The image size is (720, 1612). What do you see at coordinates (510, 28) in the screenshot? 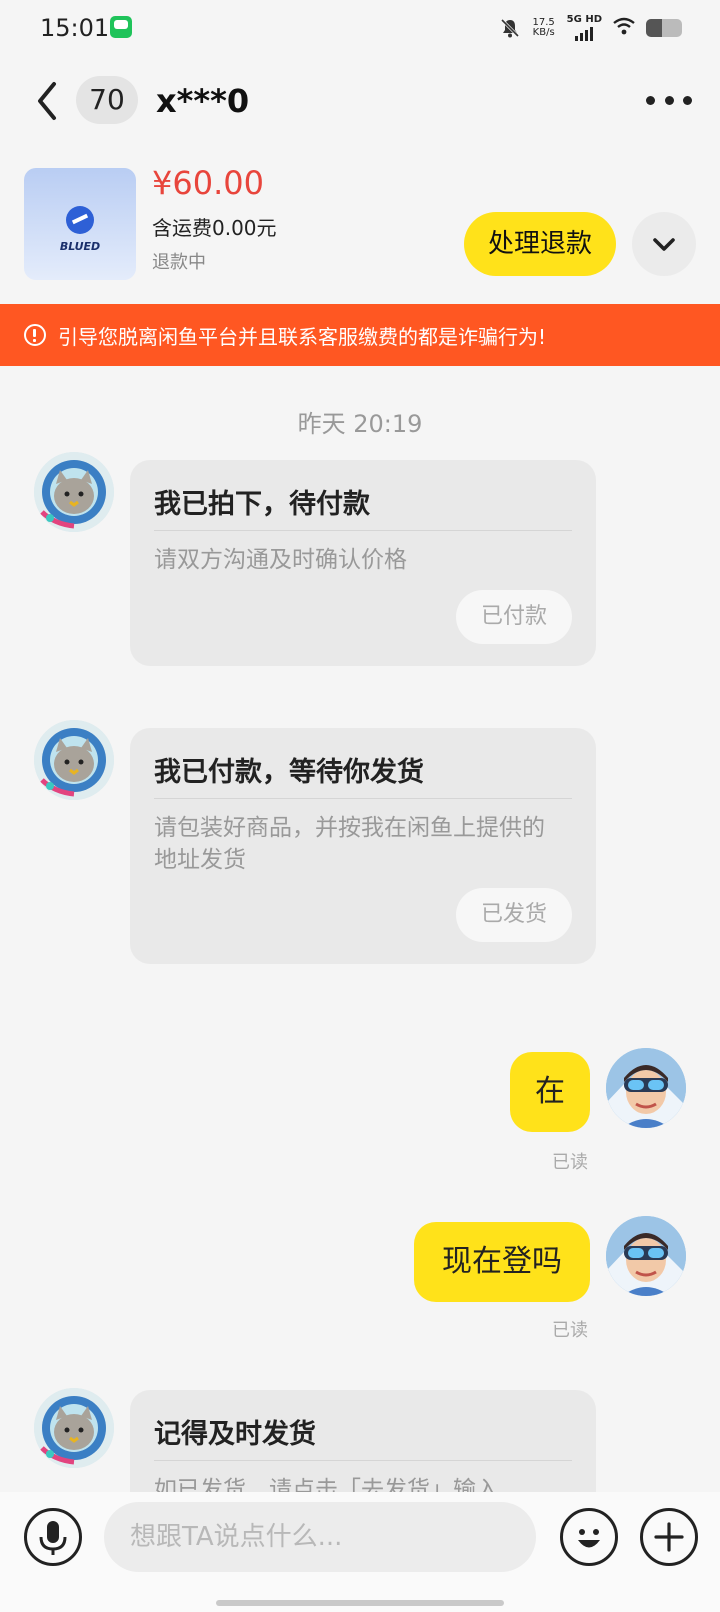
I see `bell-muted-icon` at bounding box center [510, 28].